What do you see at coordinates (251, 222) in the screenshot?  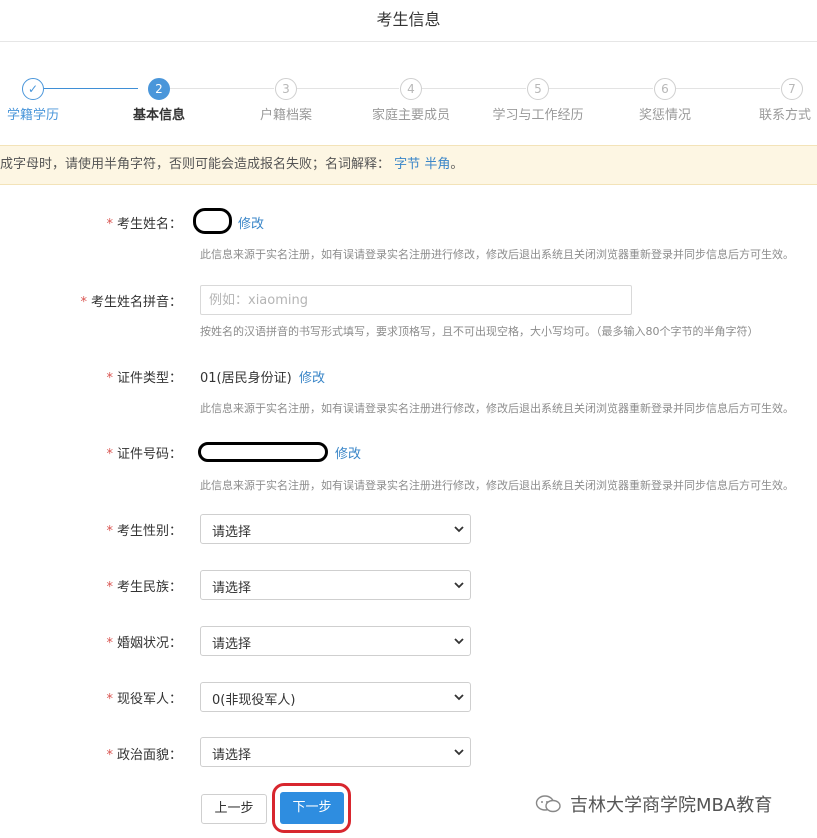 I see `edit-name-link: 修改` at bounding box center [251, 222].